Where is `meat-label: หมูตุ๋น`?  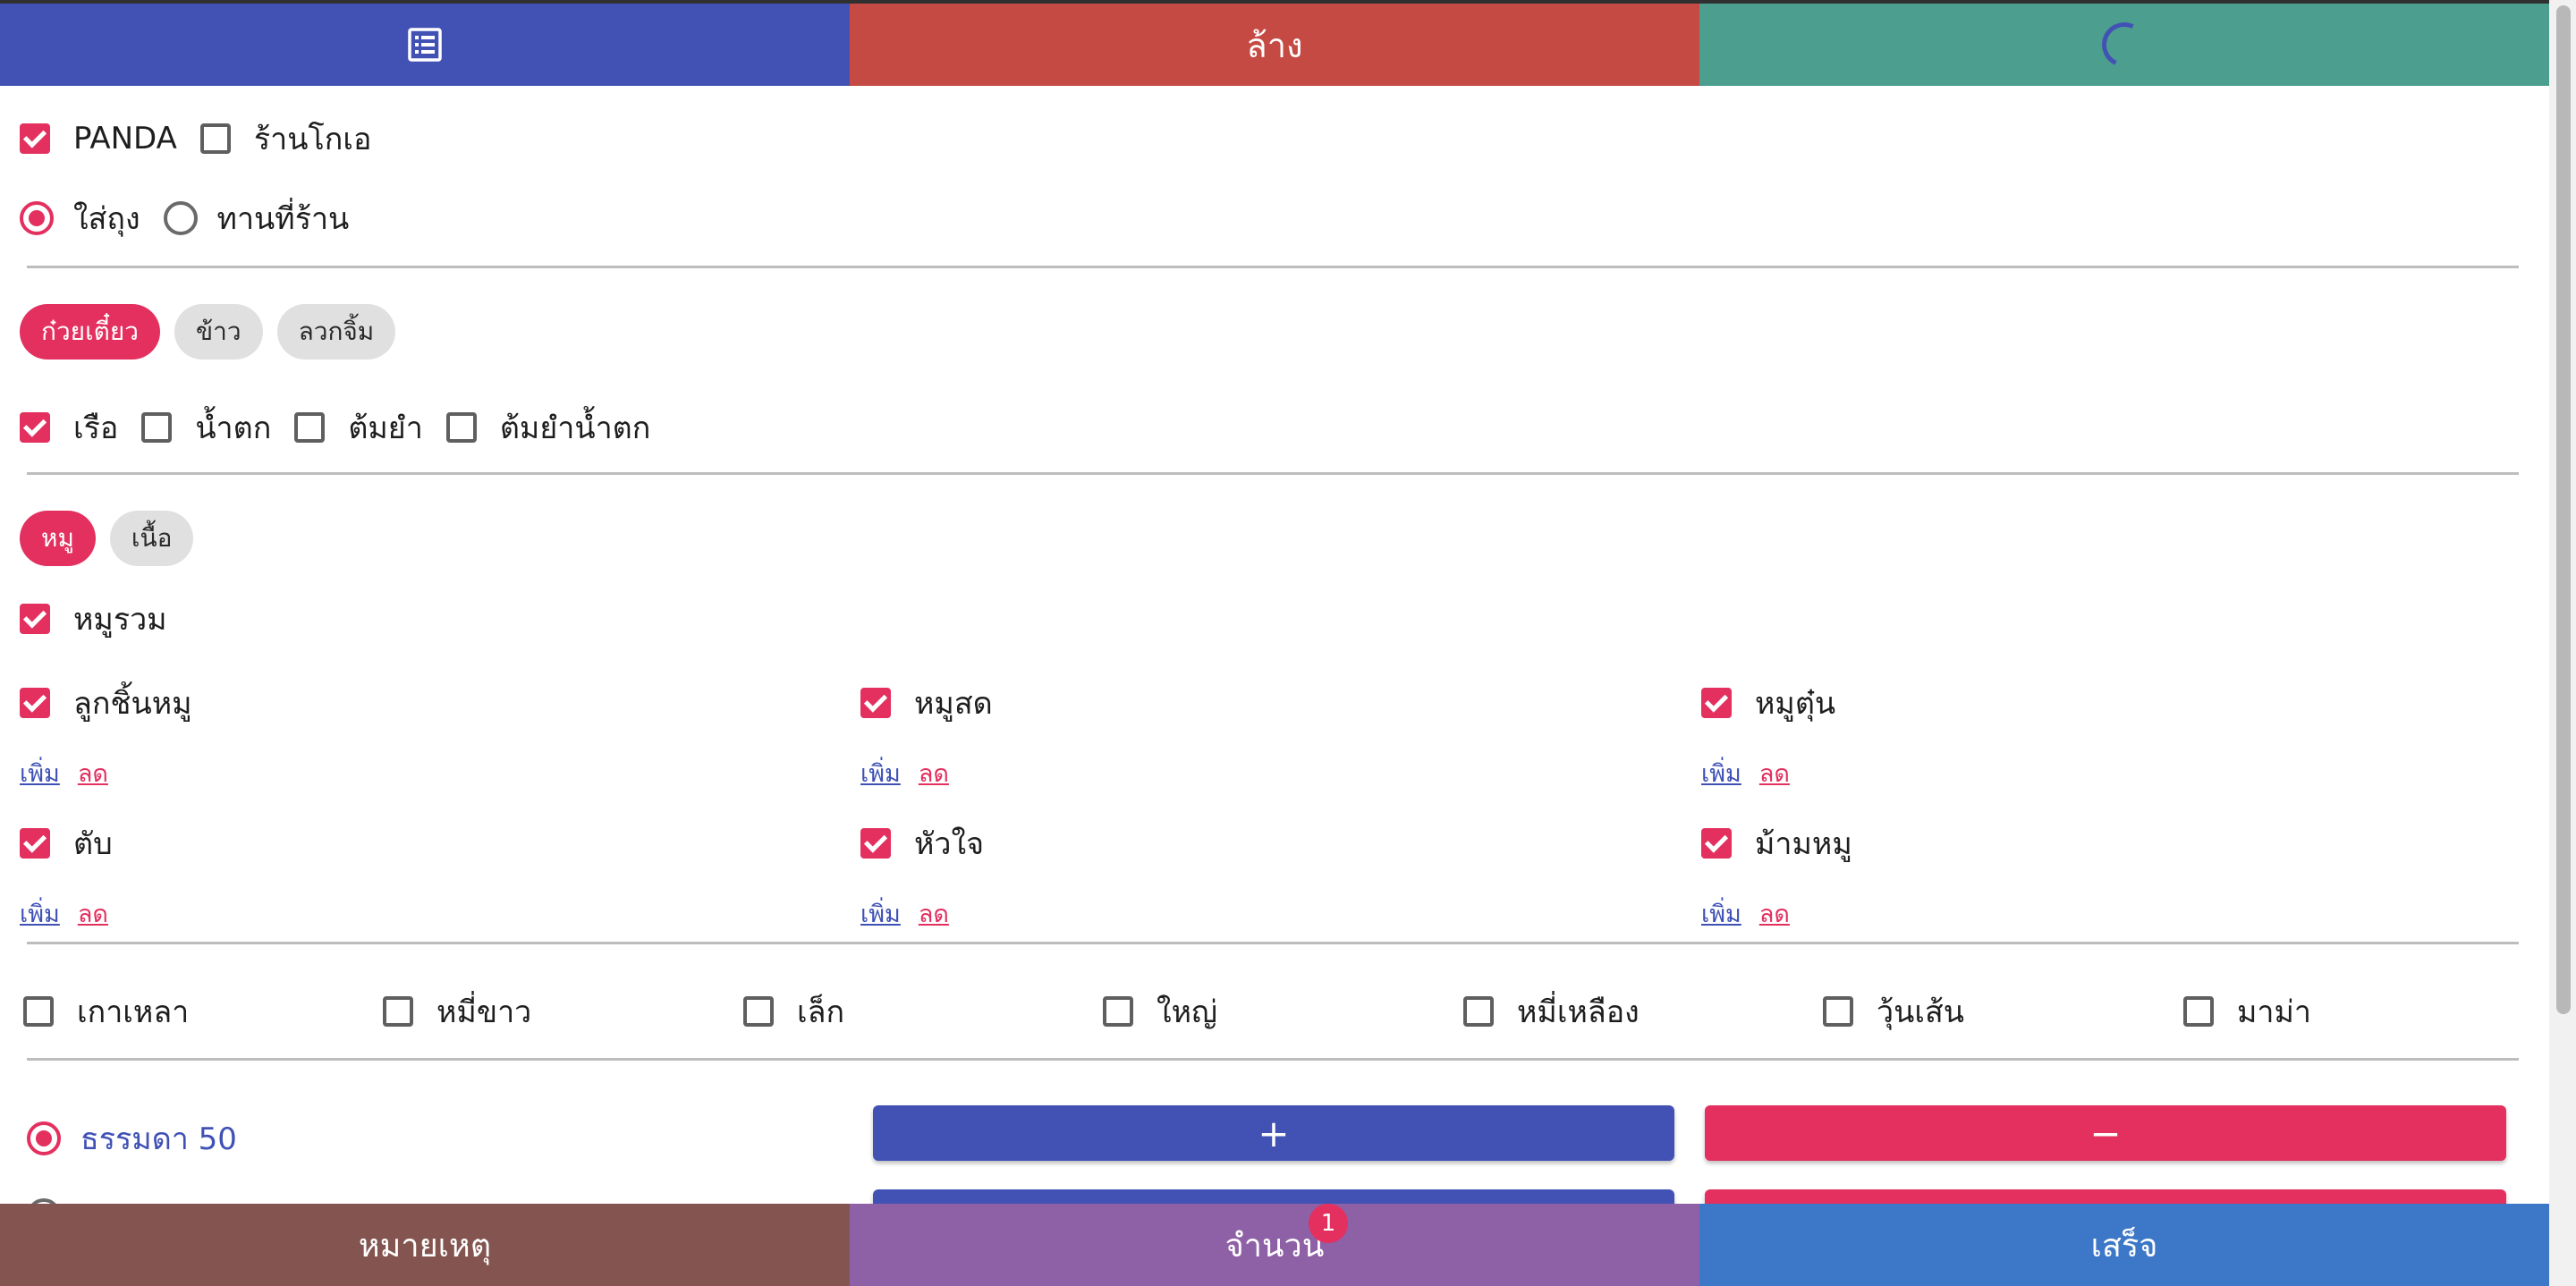 meat-label: หมูตุ๋น is located at coordinates (1795, 704).